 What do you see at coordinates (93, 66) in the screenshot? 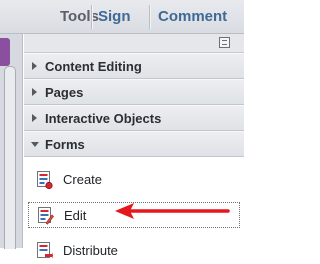
I see `section-label: Content Editing` at bounding box center [93, 66].